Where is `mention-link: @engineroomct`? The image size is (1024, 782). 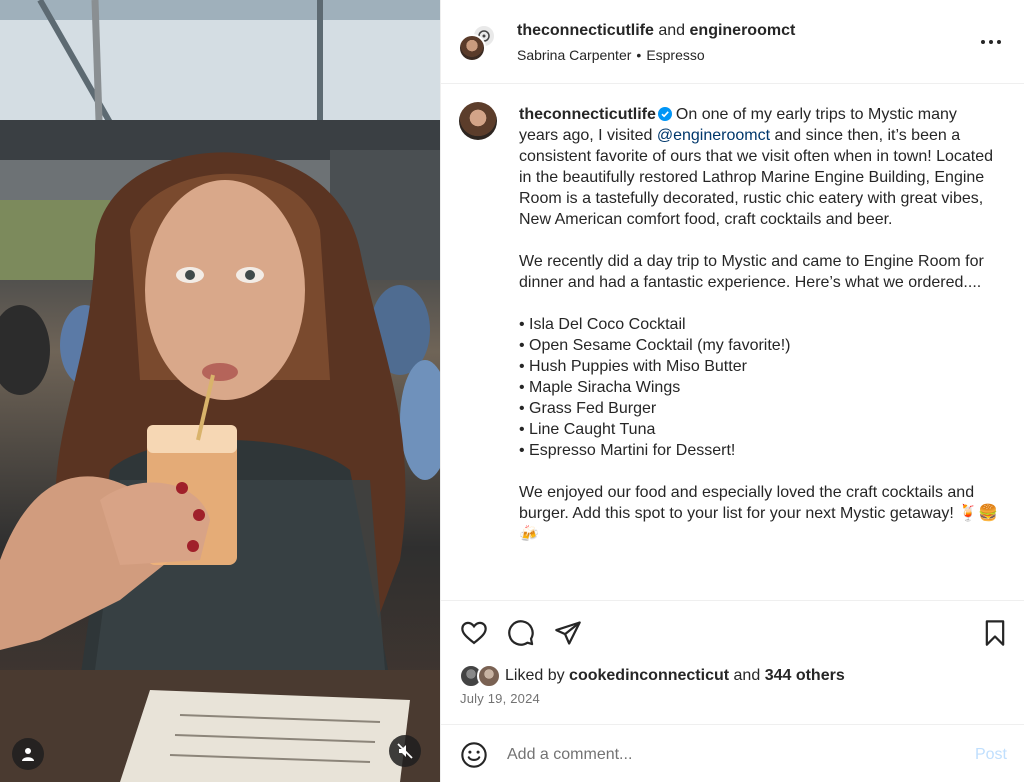 mention-link: @engineroomct is located at coordinates (713, 135).